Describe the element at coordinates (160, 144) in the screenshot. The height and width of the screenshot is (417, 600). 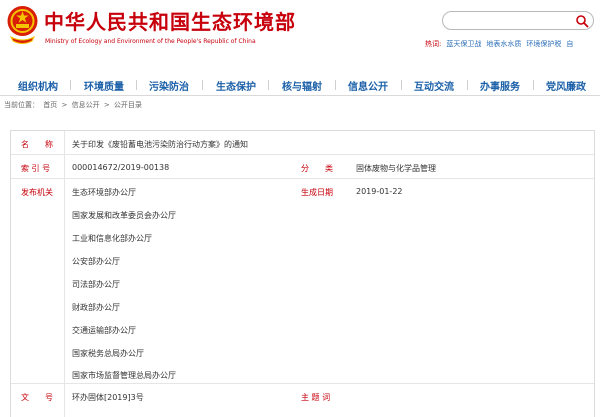
I see `document-title: 关于印发《废铅蓄电池污染防治行动方案》的通知` at that location.